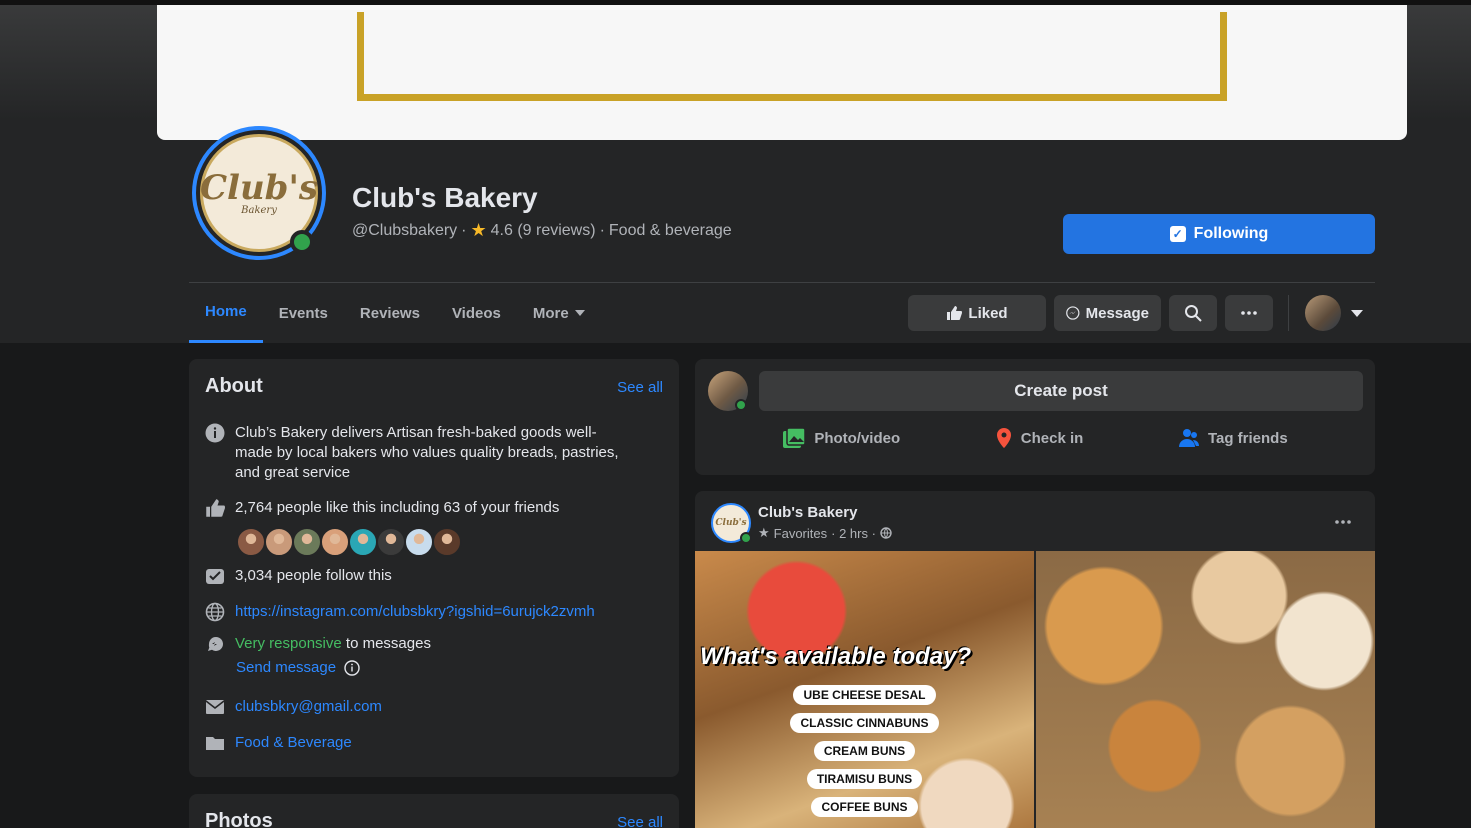 This screenshot has height=828, width=1471. Describe the element at coordinates (288, 643) in the screenshot. I see `very-responsive-text: Very responsive` at that location.